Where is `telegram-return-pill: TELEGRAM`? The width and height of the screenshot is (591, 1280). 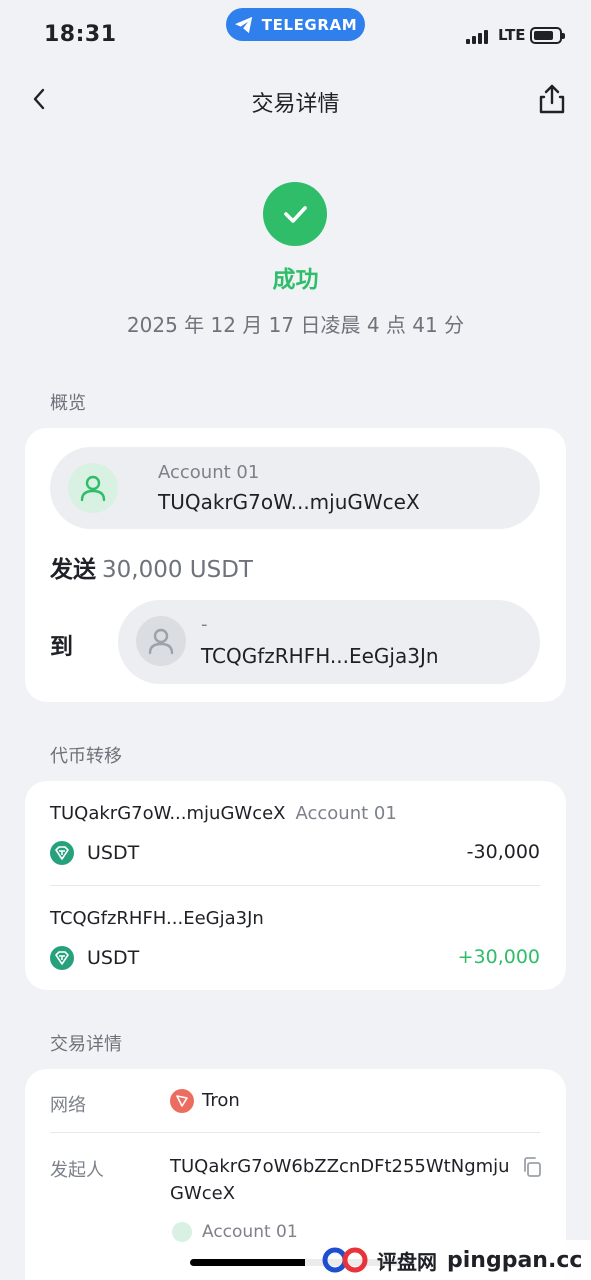
telegram-return-pill: TELEGRAM is located at coordinates (295, 24).